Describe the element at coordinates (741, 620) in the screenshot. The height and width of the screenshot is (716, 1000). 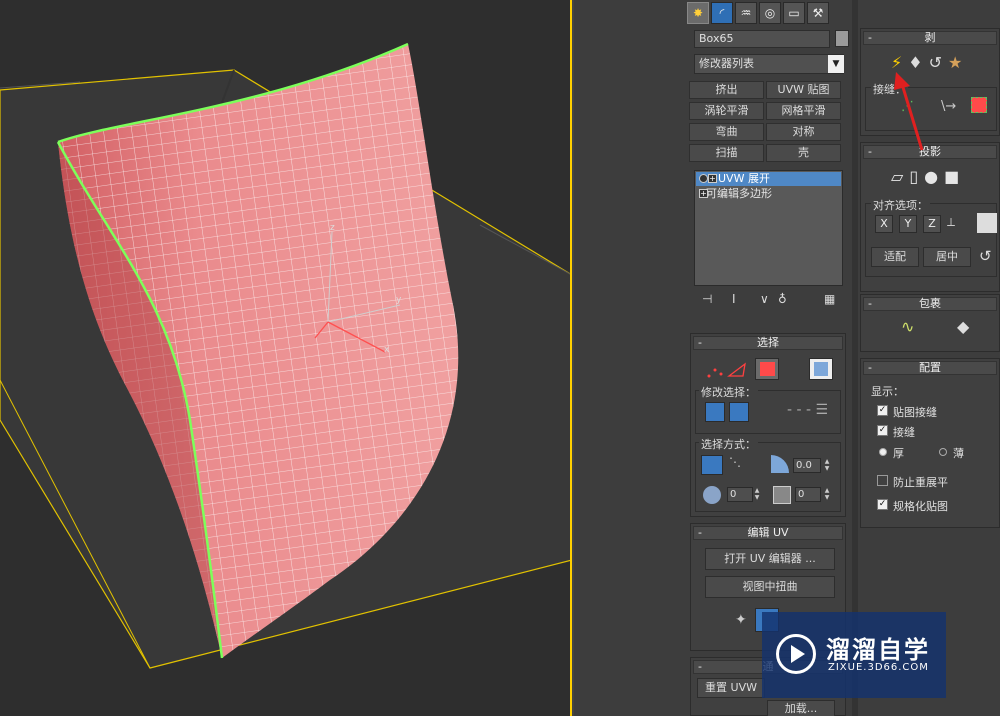
I see `quick-peel-icon: ✦` at that location.